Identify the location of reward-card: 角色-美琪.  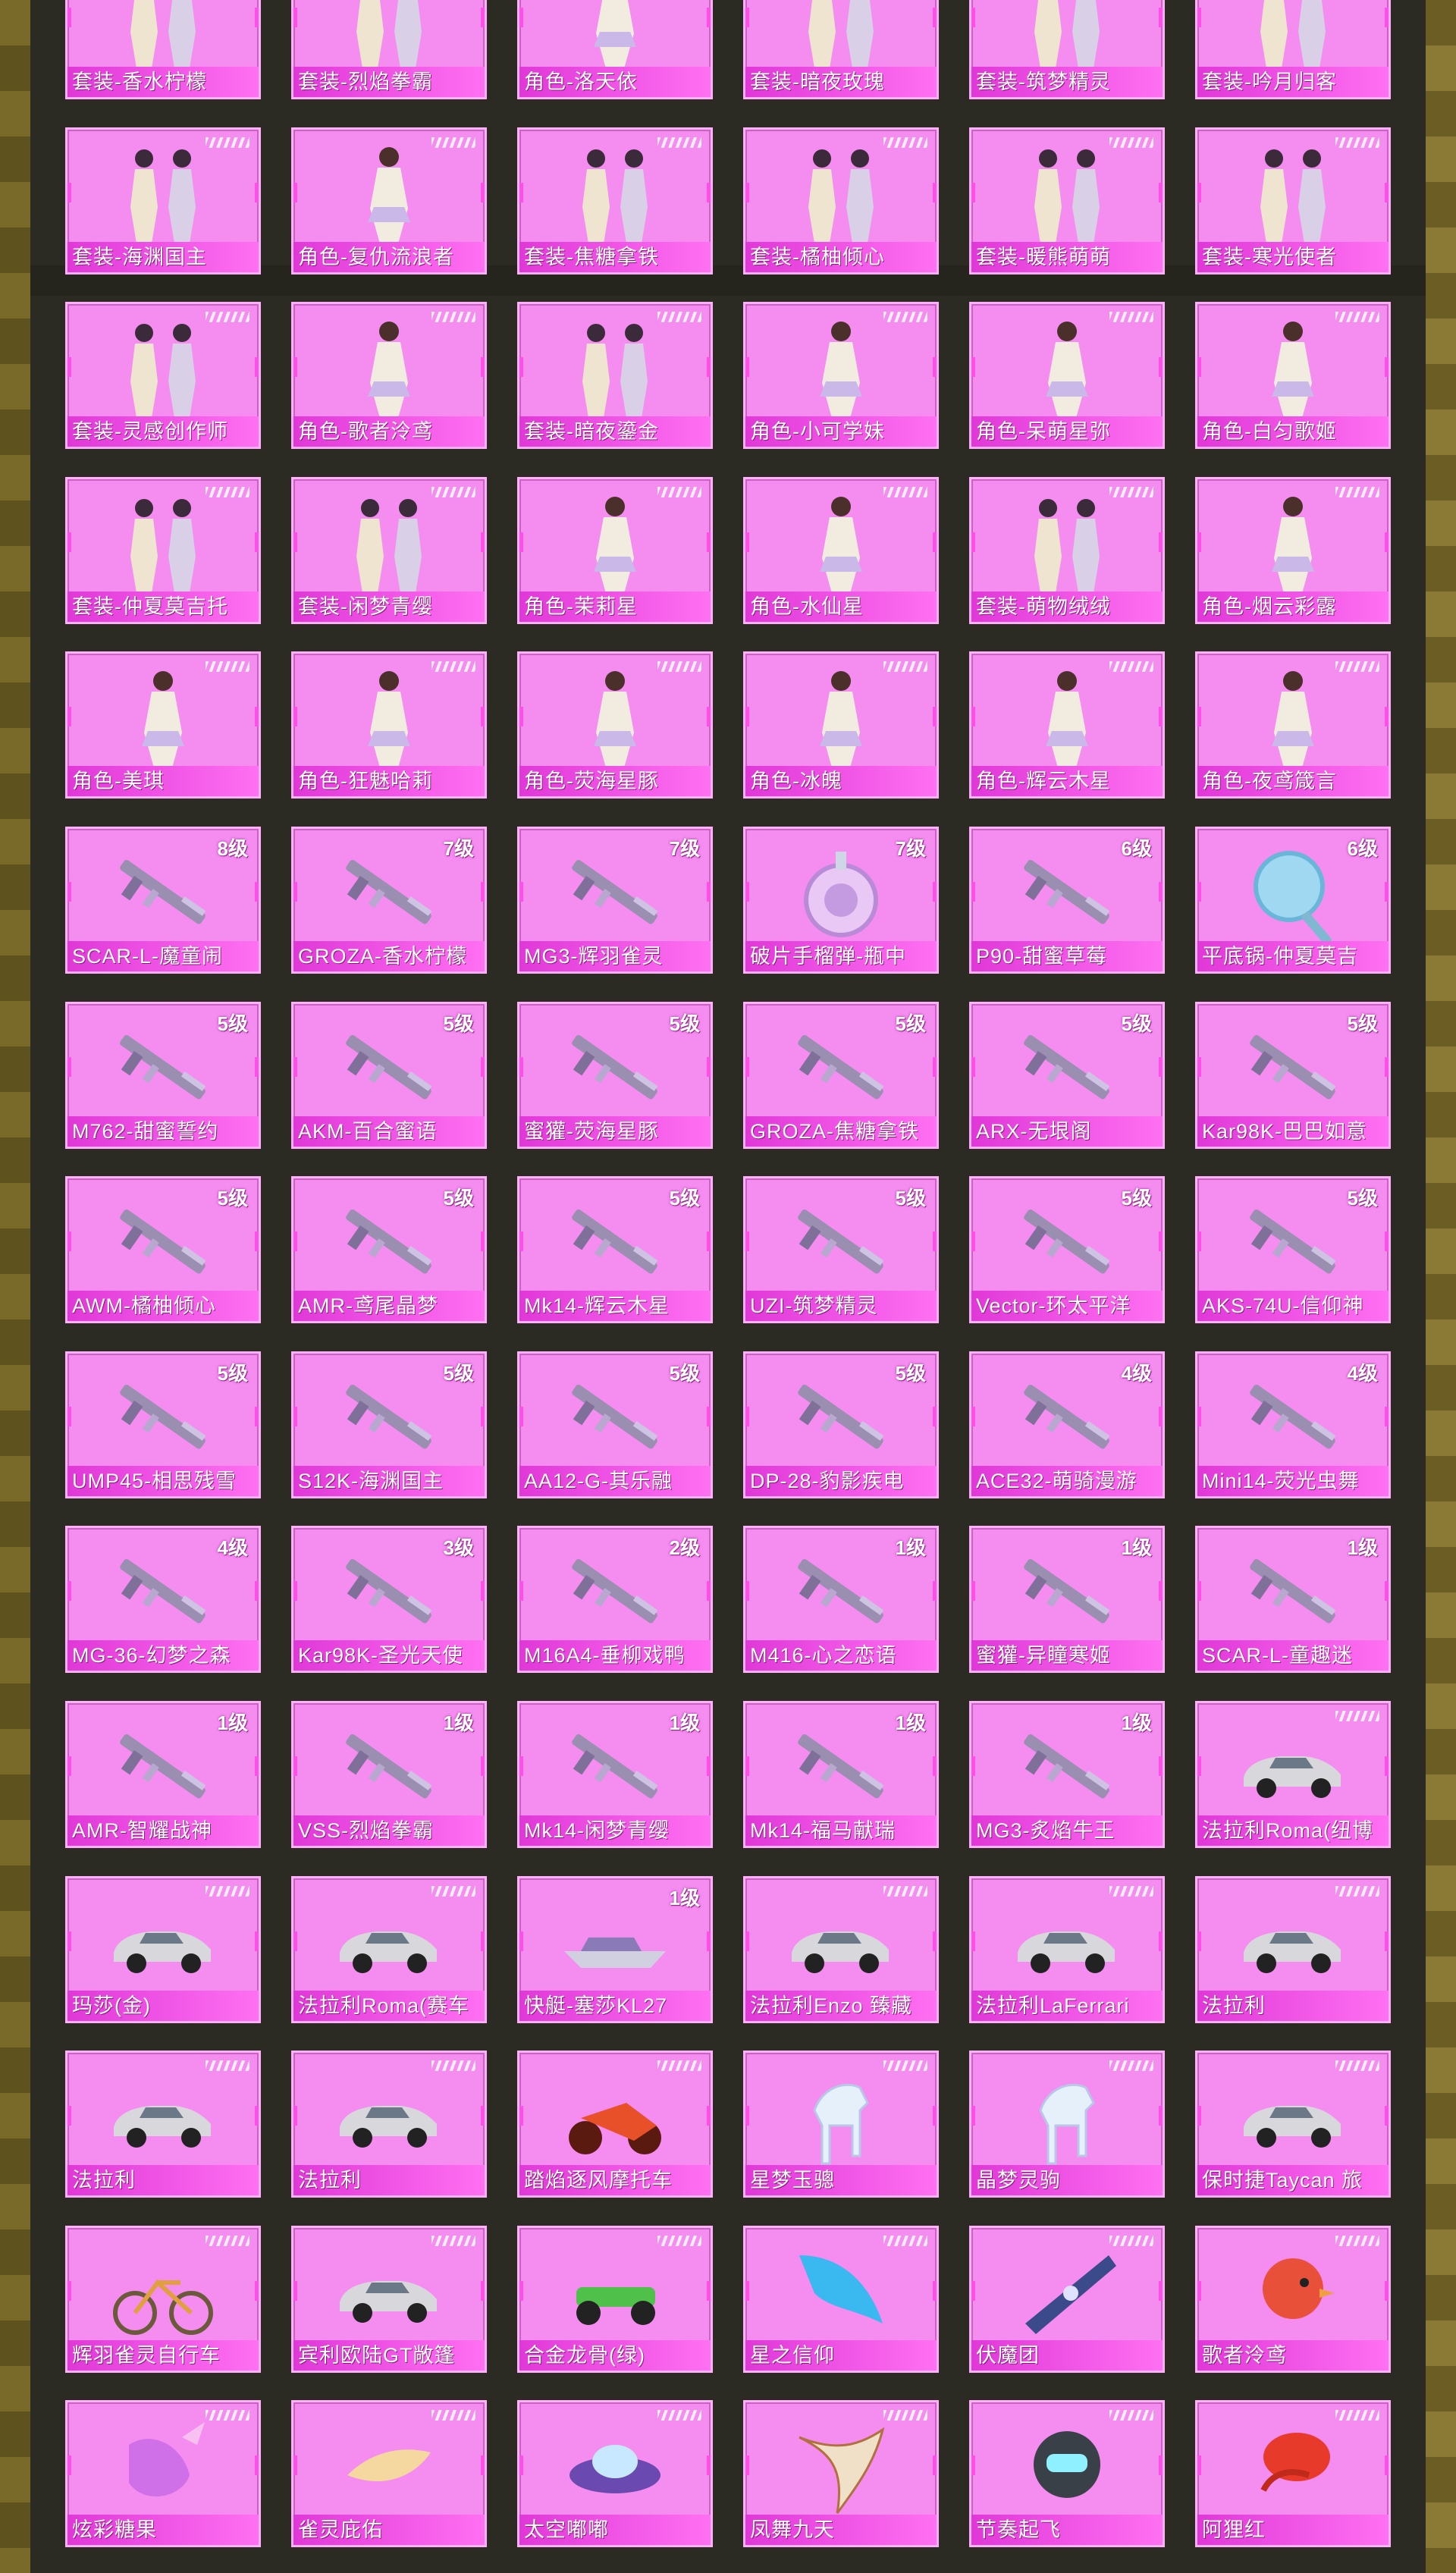
(163, 725).